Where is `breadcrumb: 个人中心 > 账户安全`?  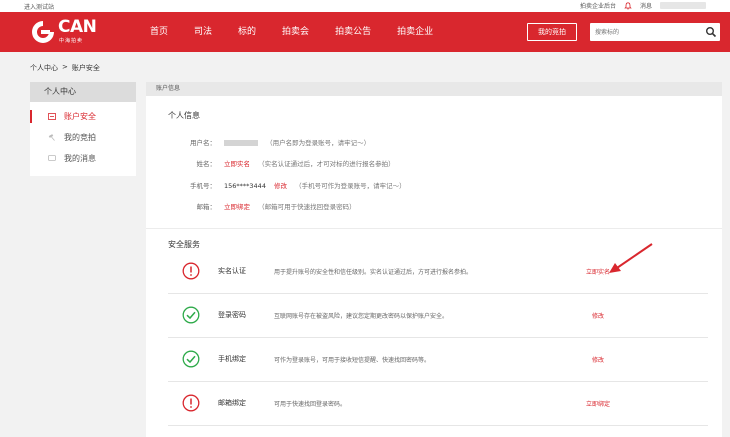 breadcrumb: 个人中心 > 账户安全 is located at coordinates (65, 68).